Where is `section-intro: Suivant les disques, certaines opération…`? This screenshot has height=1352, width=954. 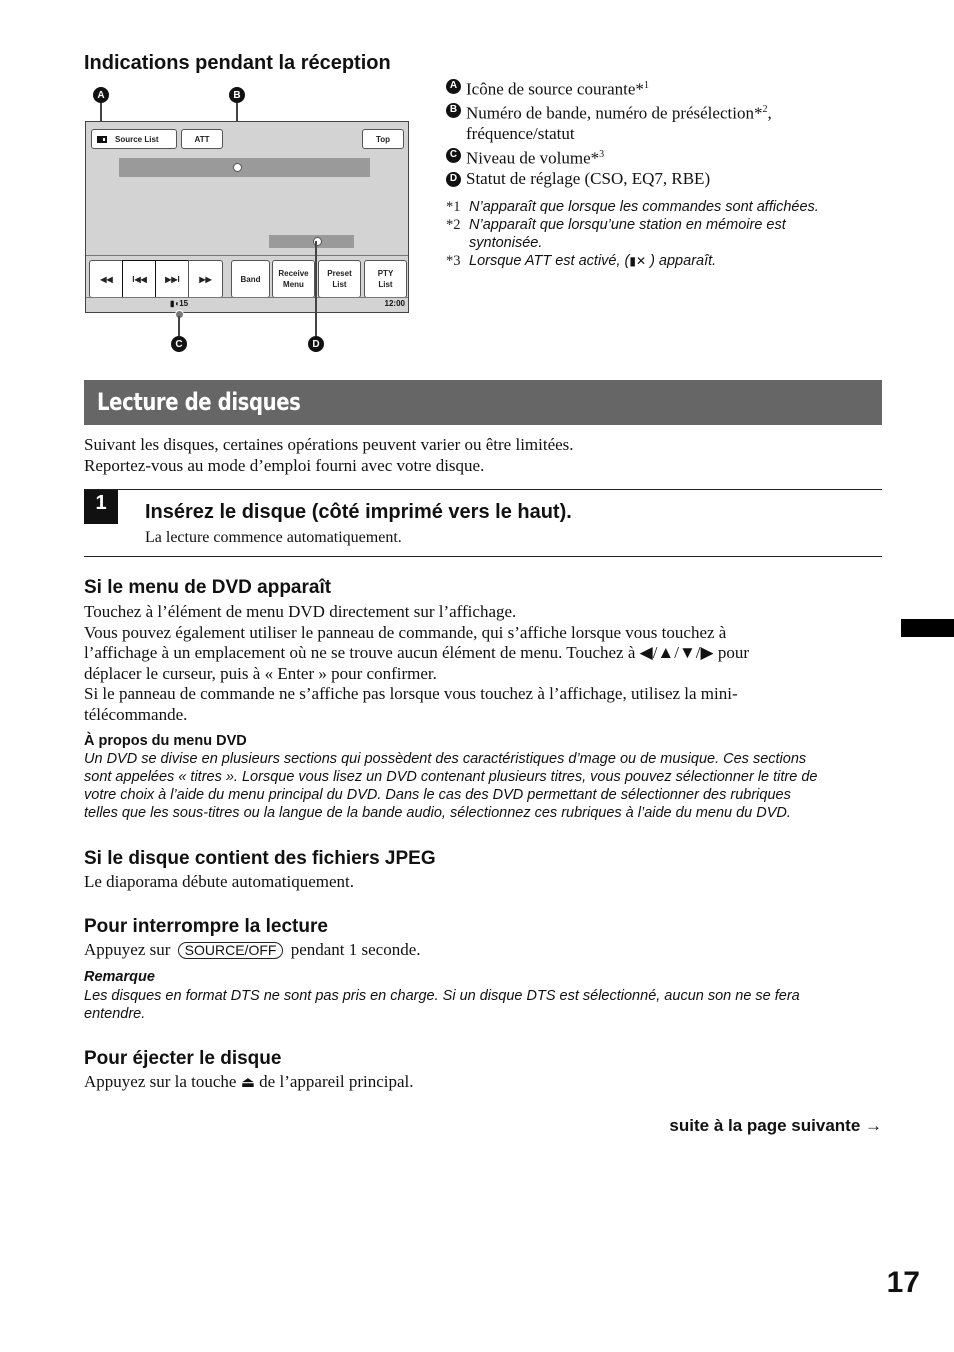
section-intro: Suivant les disques, certaines opération… is located at coordinates (329, 455).